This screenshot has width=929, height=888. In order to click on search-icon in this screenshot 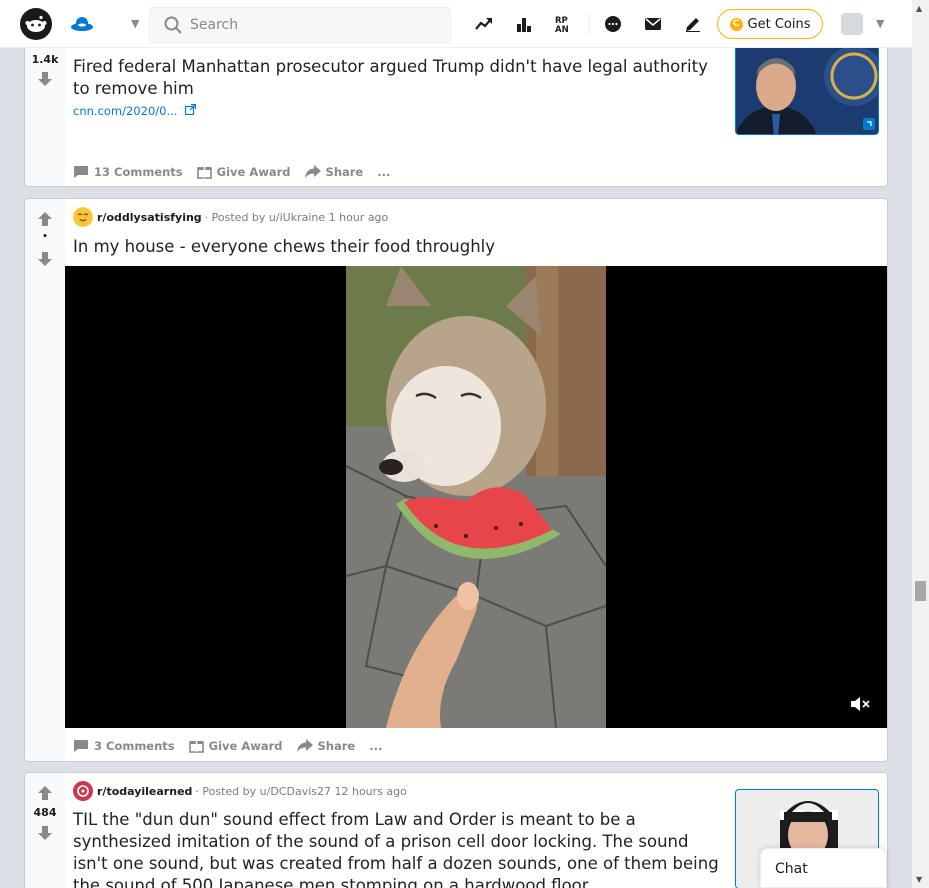, I will do `click(173, 25)`.